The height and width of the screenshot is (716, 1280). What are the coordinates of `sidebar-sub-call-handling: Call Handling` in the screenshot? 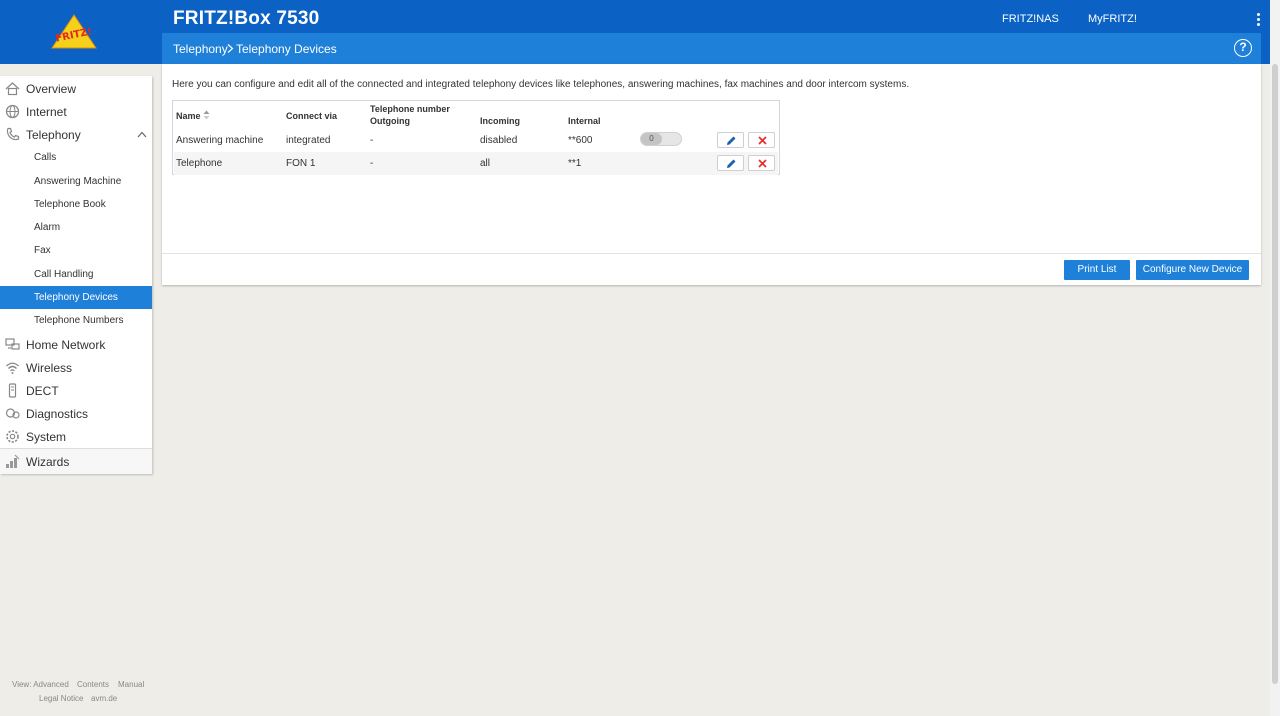 It's located at (76, 274).